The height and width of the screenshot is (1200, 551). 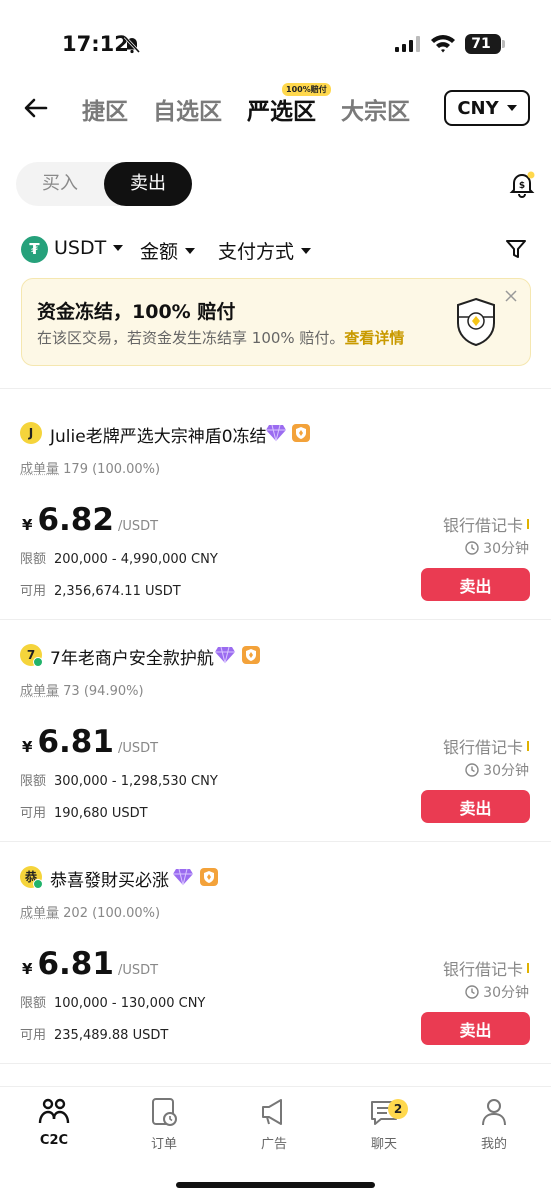 What do you see at coordinates (275, 40) in the screenshot?
I see `status-bar: 17:12 71` at bounding box center [275, 40].